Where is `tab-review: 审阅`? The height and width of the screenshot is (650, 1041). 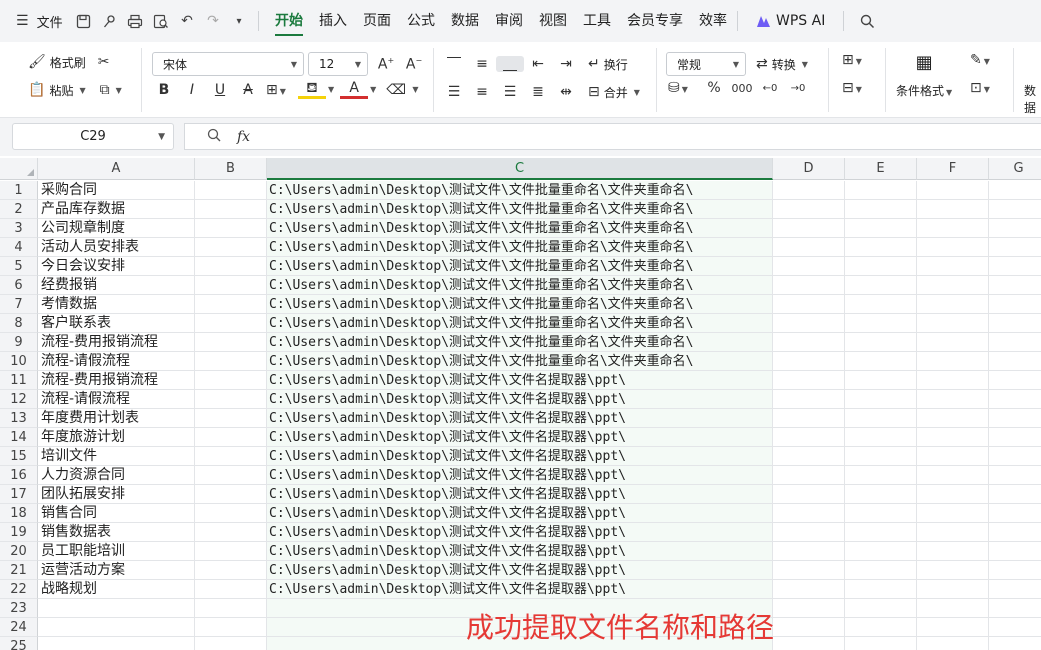
tab-review: 审阅 is located at coordinates (509, 21).